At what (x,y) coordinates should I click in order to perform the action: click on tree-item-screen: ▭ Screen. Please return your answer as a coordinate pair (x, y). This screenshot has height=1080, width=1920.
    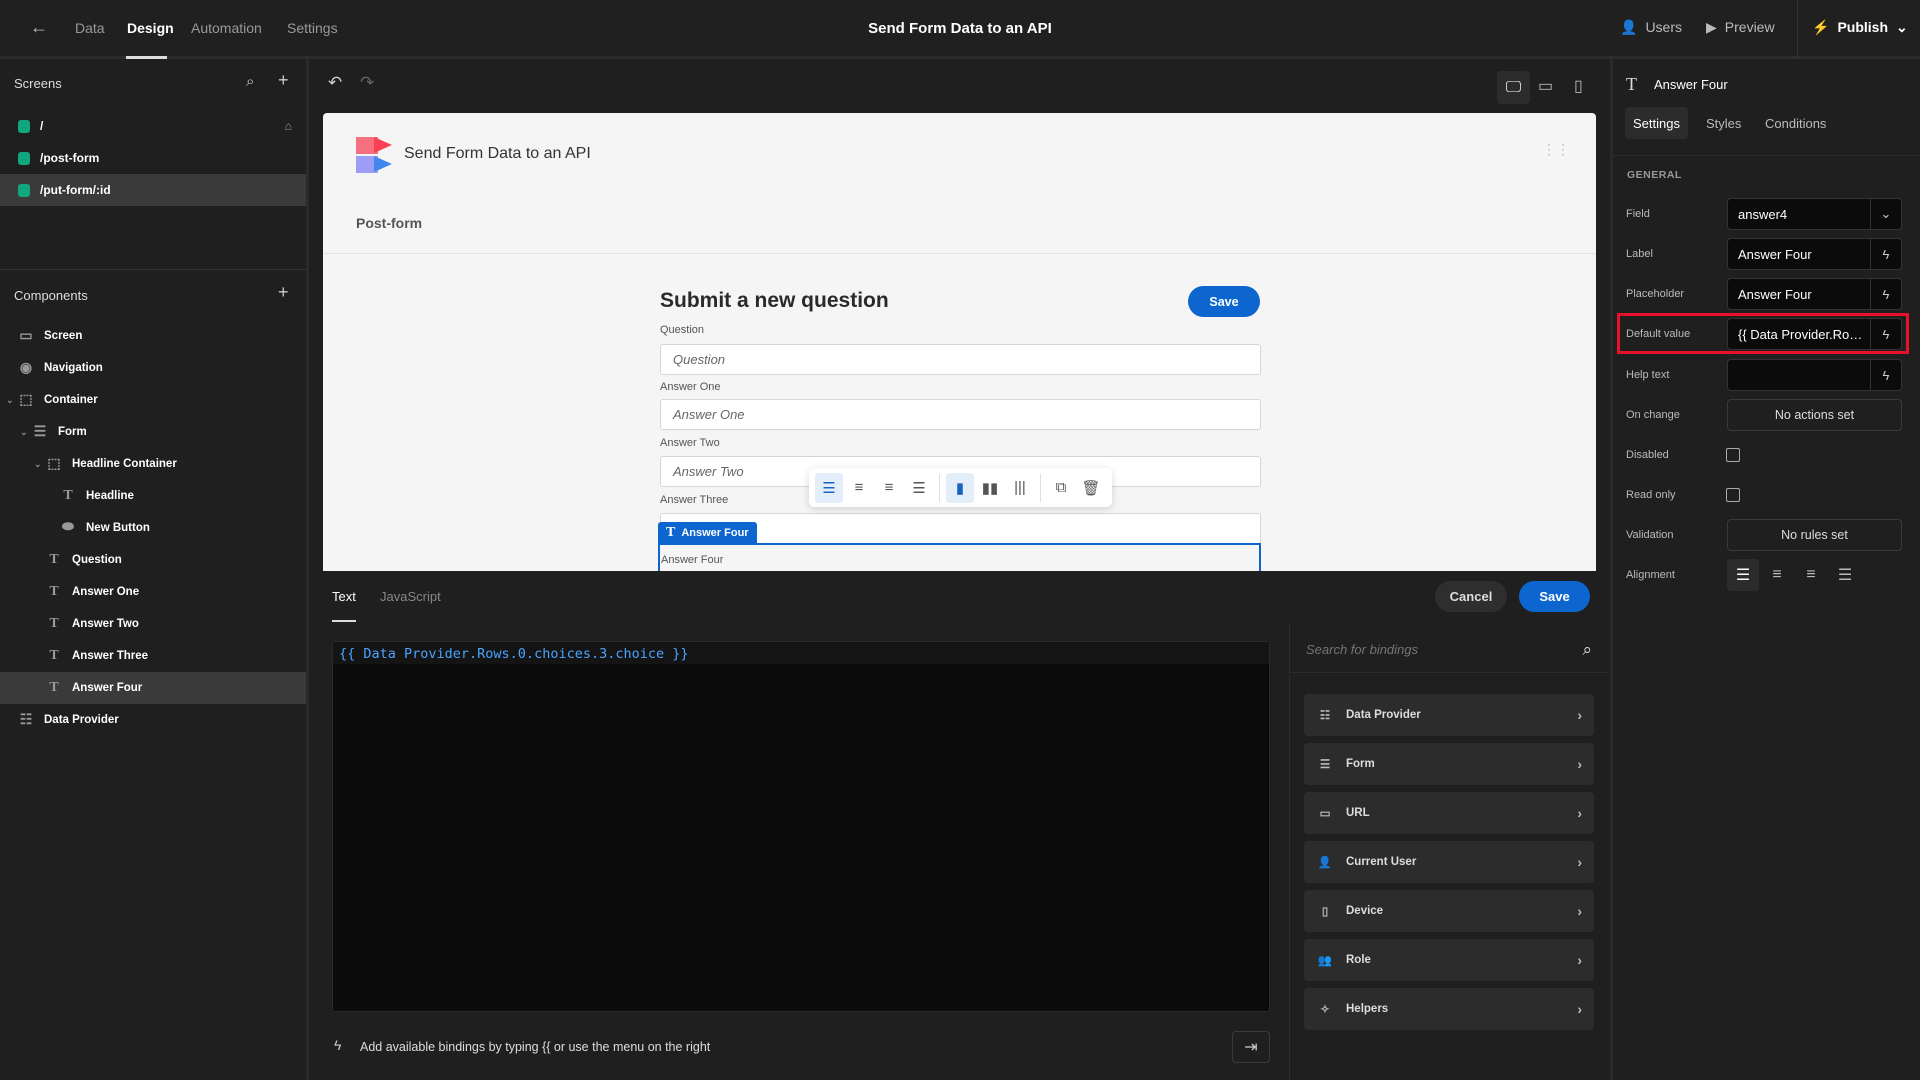
    Looking at the image, I should click on (153, 336).